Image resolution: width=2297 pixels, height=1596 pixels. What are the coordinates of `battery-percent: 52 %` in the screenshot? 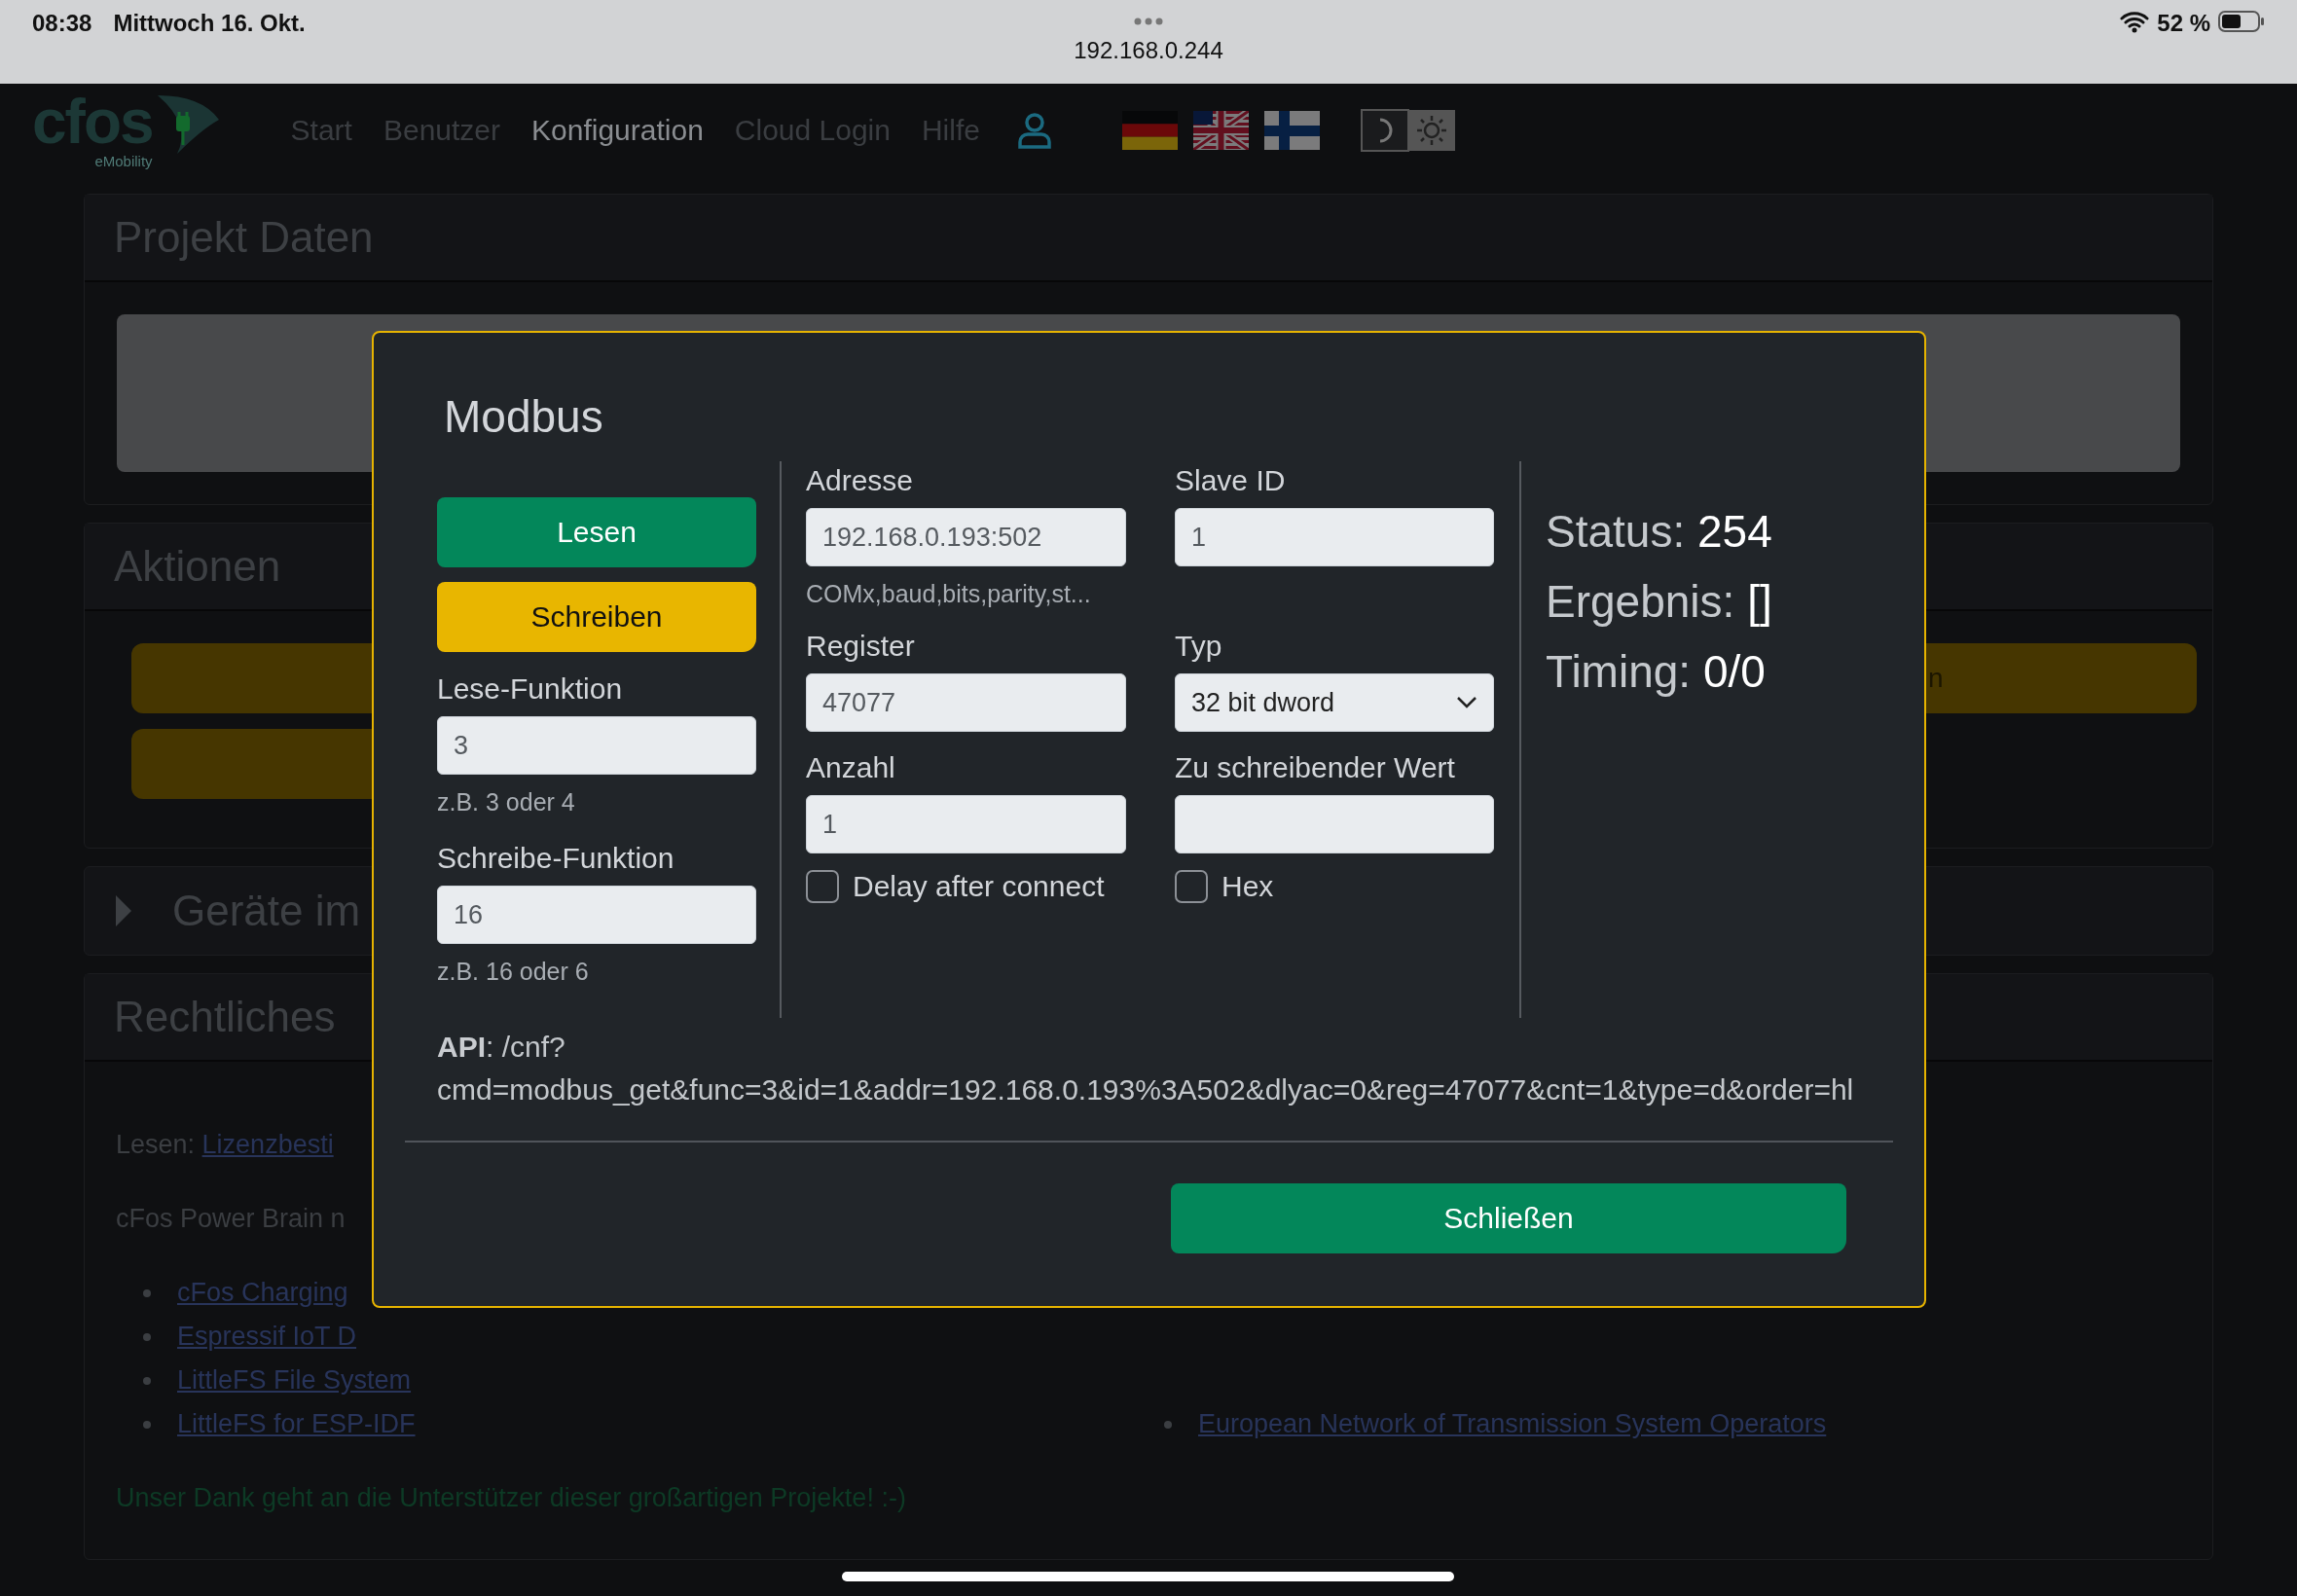 It's located at (2183, 23).